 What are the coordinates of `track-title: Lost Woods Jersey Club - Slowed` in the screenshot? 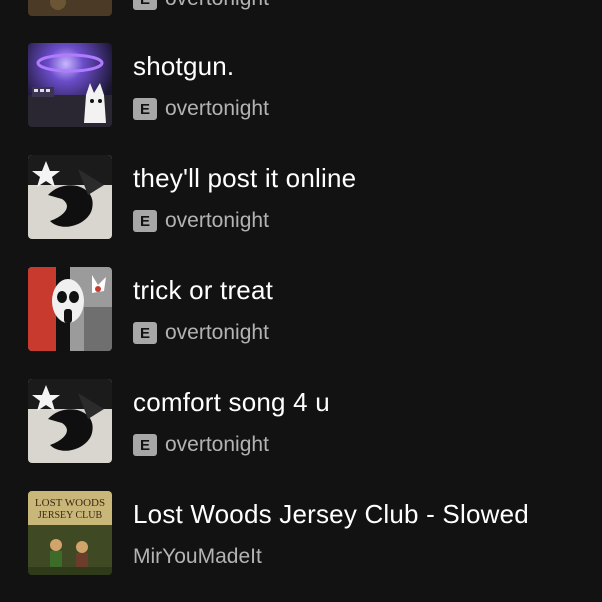 It's located at (331, 514).